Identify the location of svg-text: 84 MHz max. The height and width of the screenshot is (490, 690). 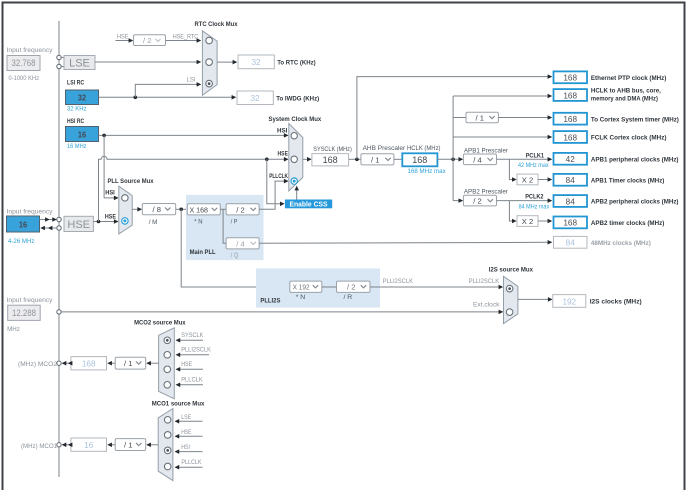
(534, 206).